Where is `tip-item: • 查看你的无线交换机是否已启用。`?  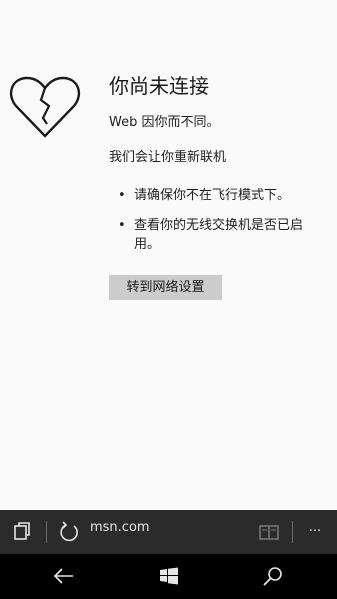
tip-item: • 查看你的无线交换机是否已启用。 is located at coordinates (218, 235).